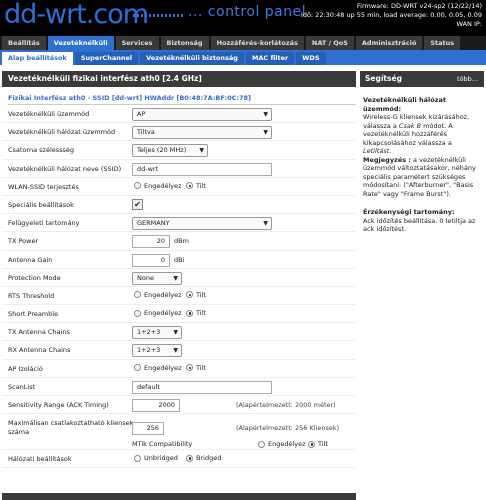 This screenshot has height=500, width=486. Describe the element at coordinates (44, 223) in the screenshot. I see `label-regulatory-domain: Felügyeleti tartomány` at that location.